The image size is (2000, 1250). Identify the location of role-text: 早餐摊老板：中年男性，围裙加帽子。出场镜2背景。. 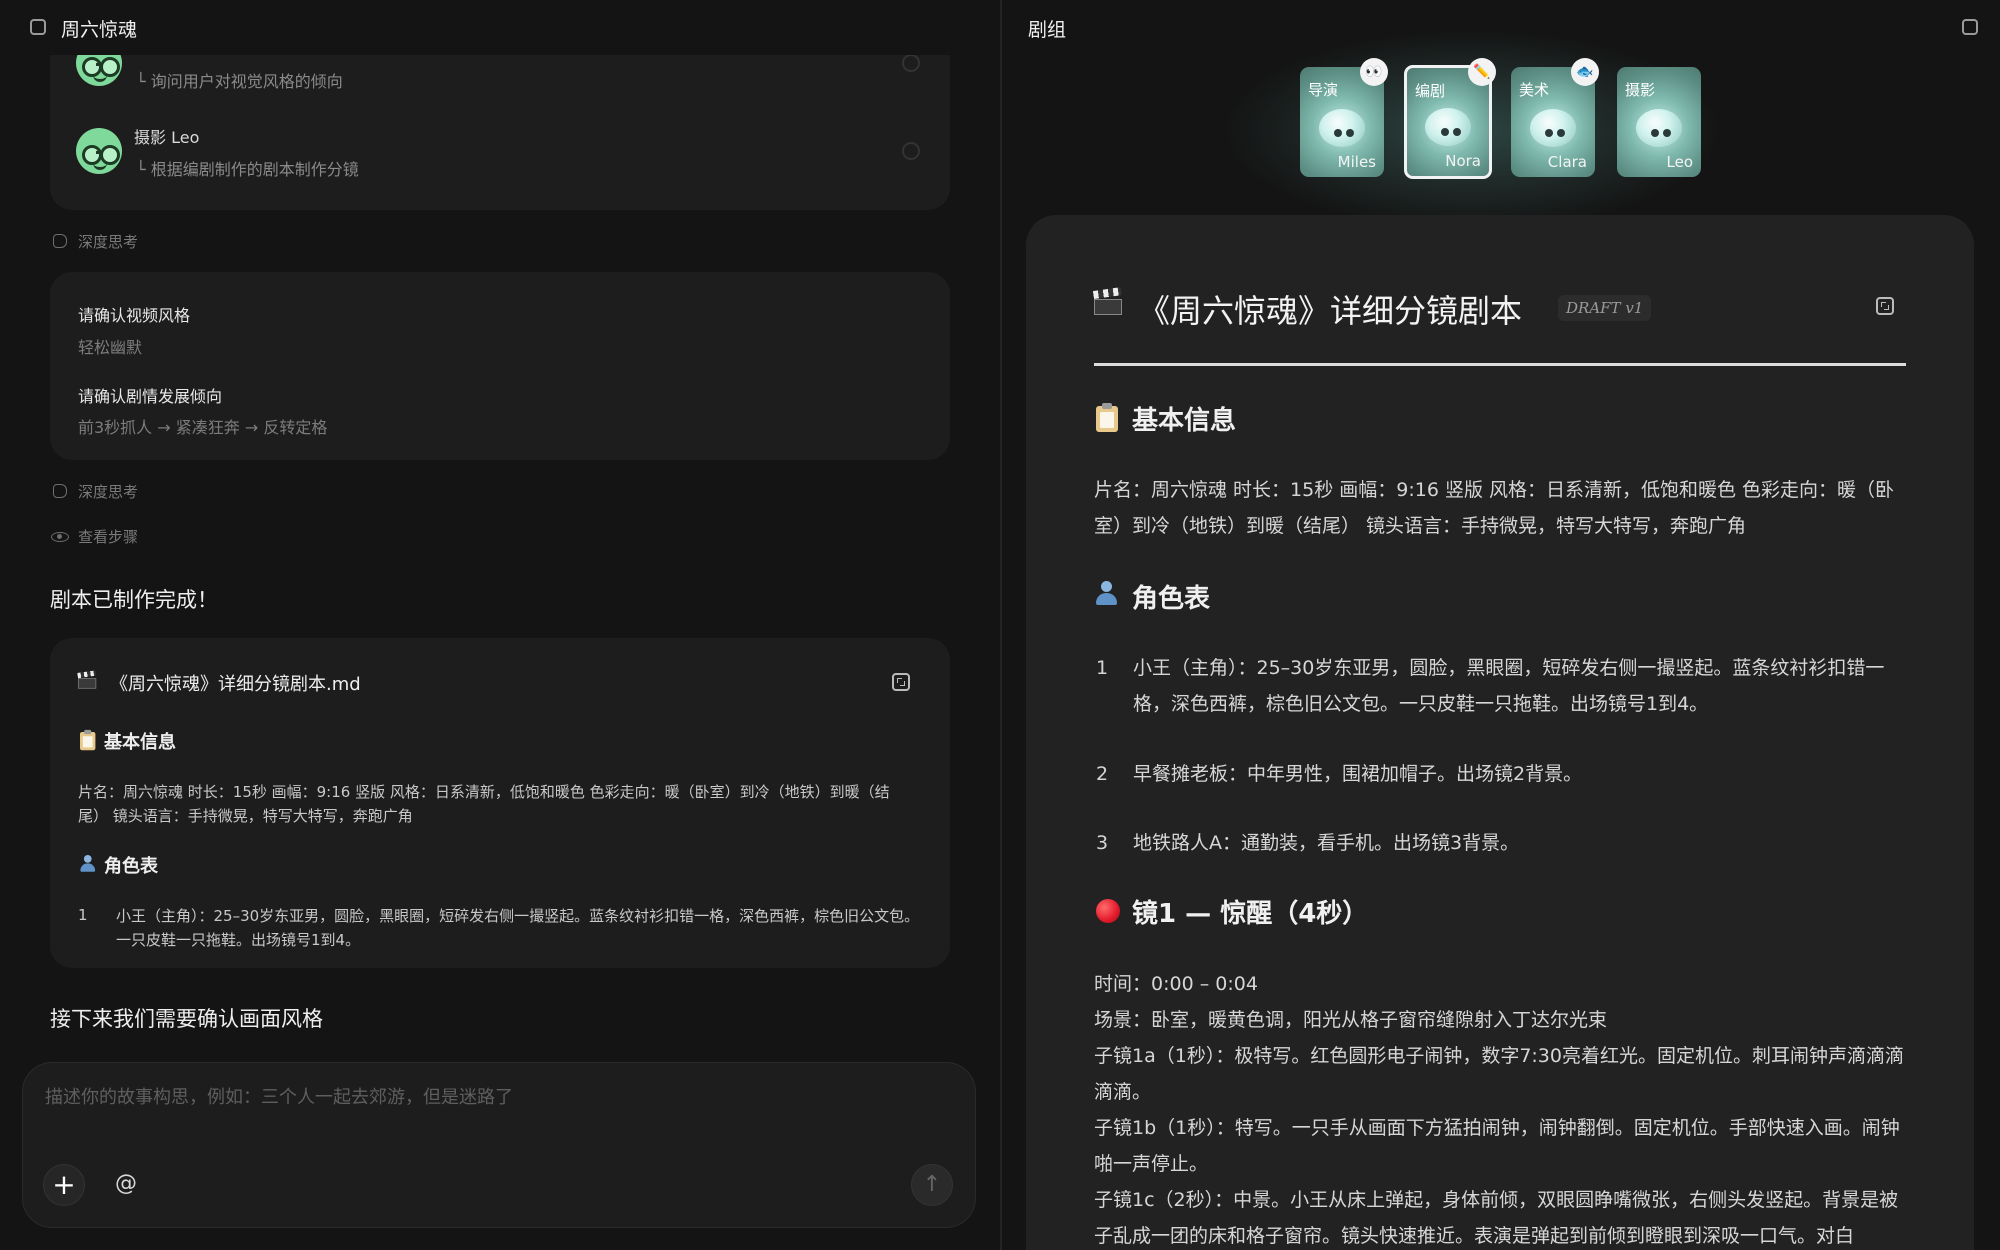
(1358, 774).